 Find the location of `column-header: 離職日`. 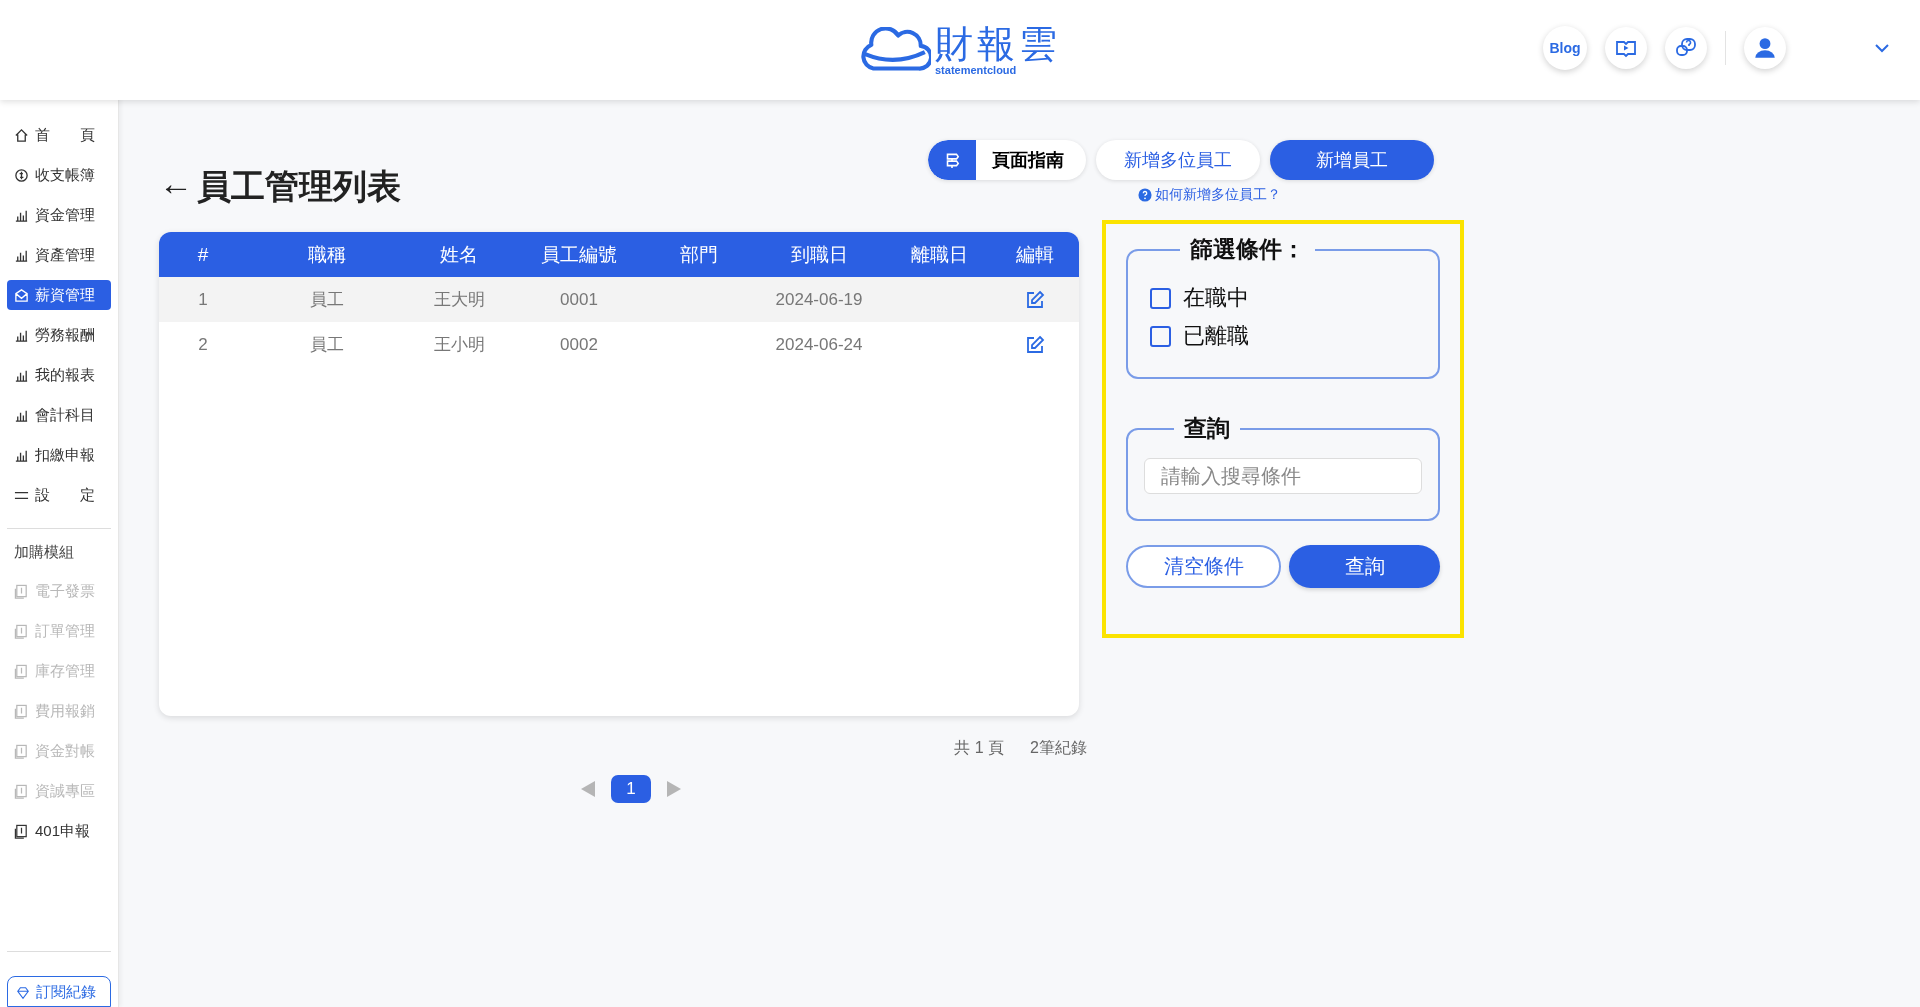

column-header: 離職日 is located at coordinates (939, 254).